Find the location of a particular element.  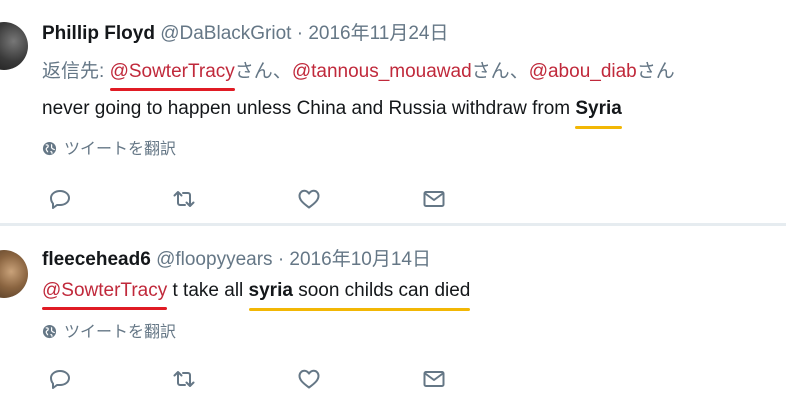

tweet-date: 2016年10月14日 is located at coordinates (360, 259).